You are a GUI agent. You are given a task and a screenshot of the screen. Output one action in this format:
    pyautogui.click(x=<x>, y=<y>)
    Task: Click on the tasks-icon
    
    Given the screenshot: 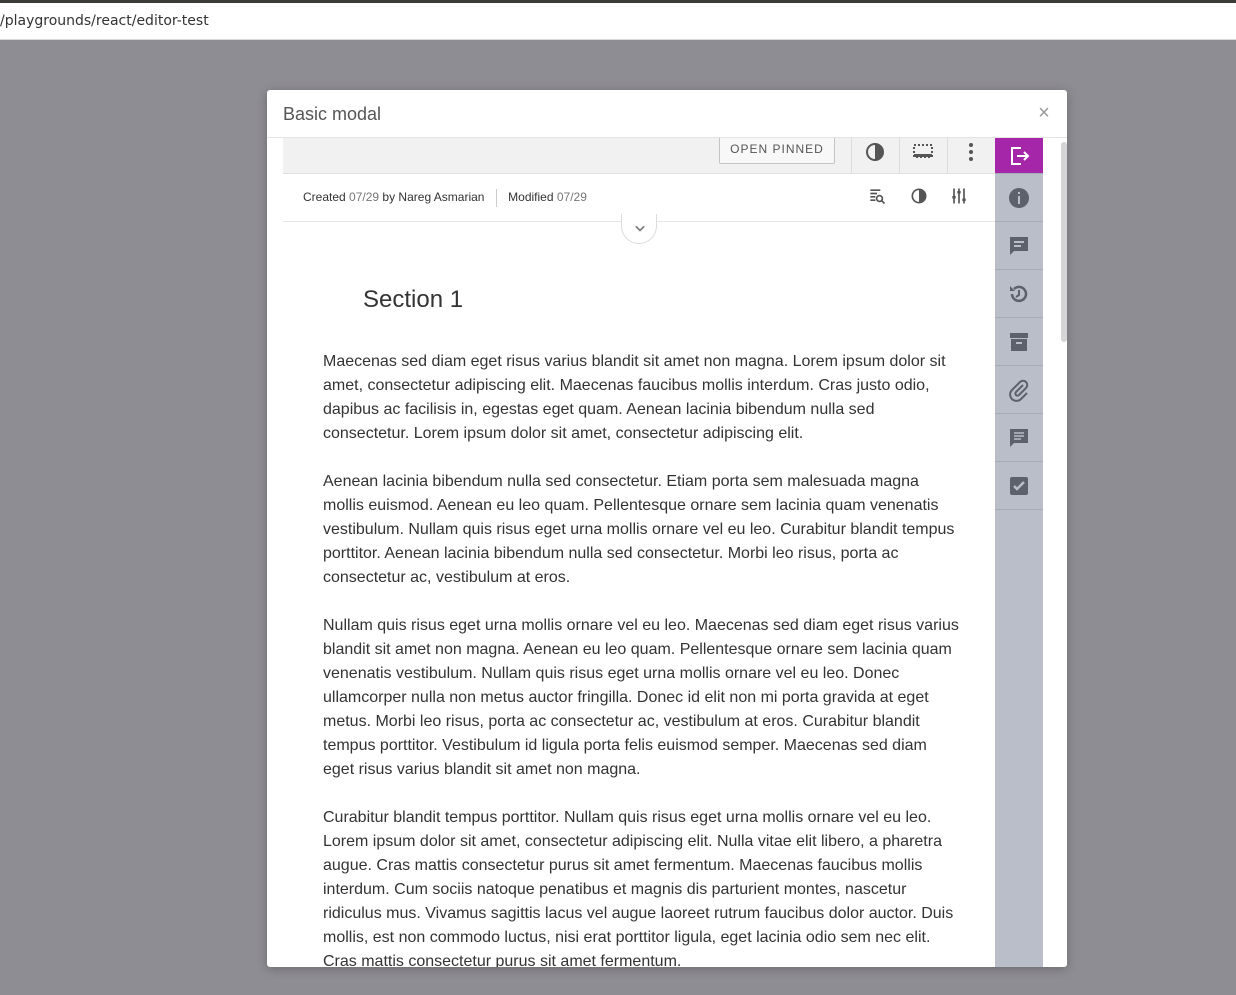 What is the action you would take?
    pyautogui.click(x=1019, y=486)
    